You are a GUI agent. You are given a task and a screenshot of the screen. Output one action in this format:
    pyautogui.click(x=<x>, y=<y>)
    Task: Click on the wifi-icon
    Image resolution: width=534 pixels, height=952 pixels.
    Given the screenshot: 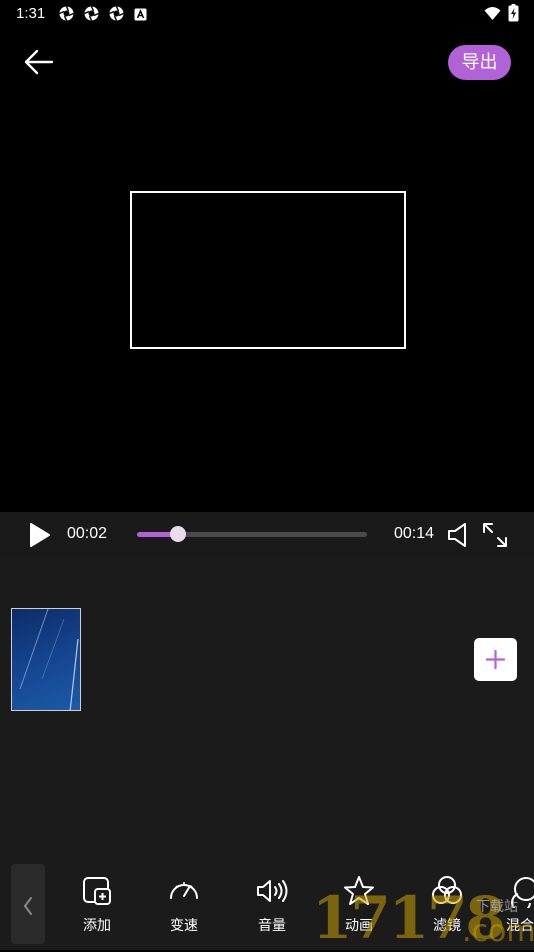 What is the action you would take?
    pyautogui.click(x=492, y=13)
    